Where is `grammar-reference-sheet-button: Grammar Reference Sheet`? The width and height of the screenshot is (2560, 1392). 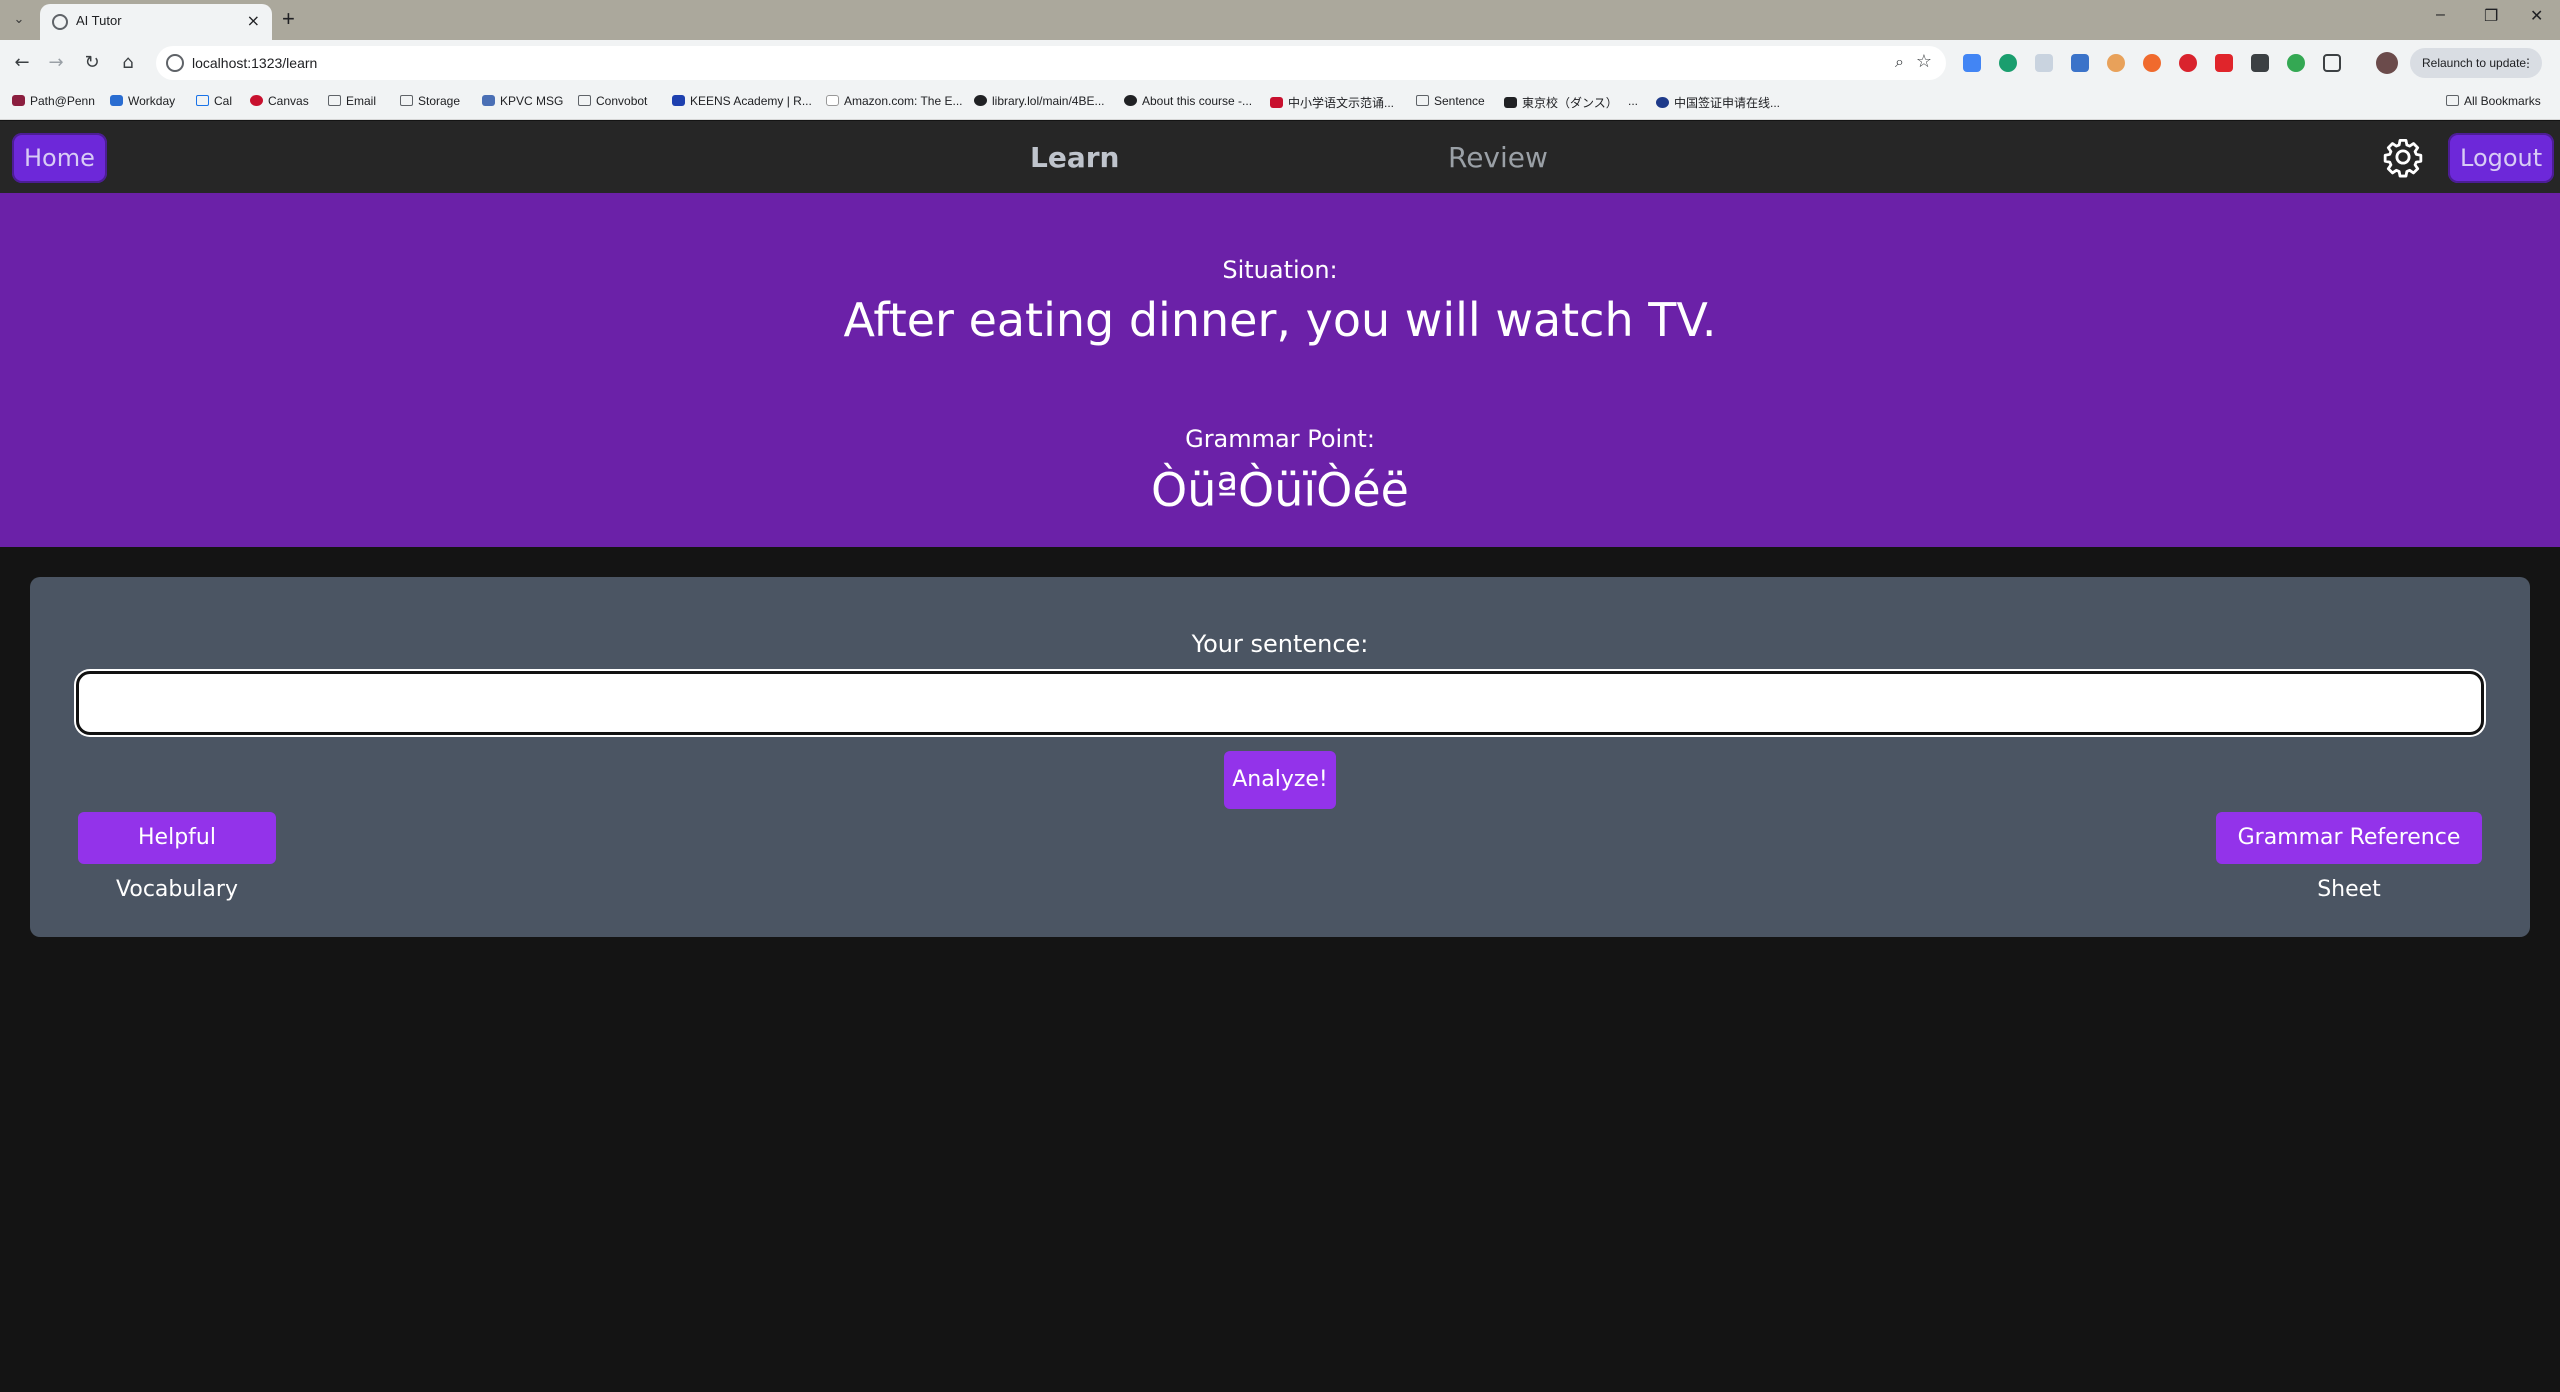 grammar-reference-sheet-button: Grammar Reference Sheet is located at coordinates (2349, 857).